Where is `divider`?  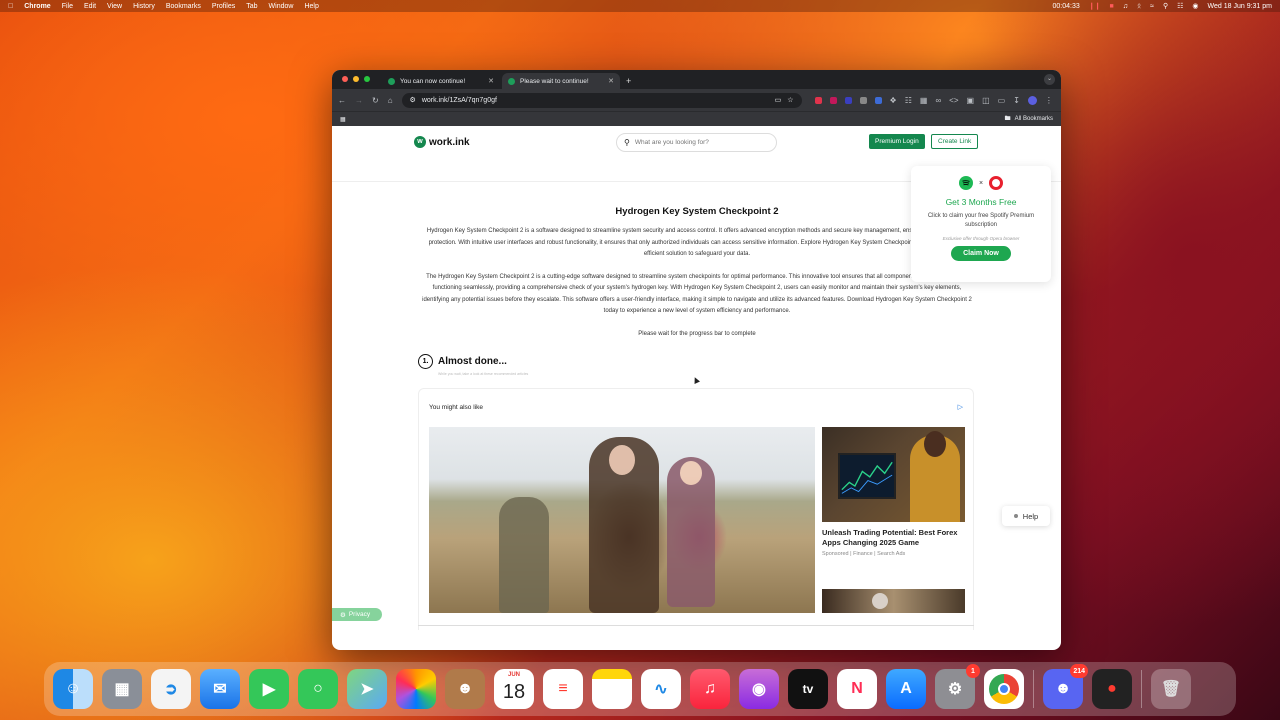 divider is located at coordinates (696, 625).